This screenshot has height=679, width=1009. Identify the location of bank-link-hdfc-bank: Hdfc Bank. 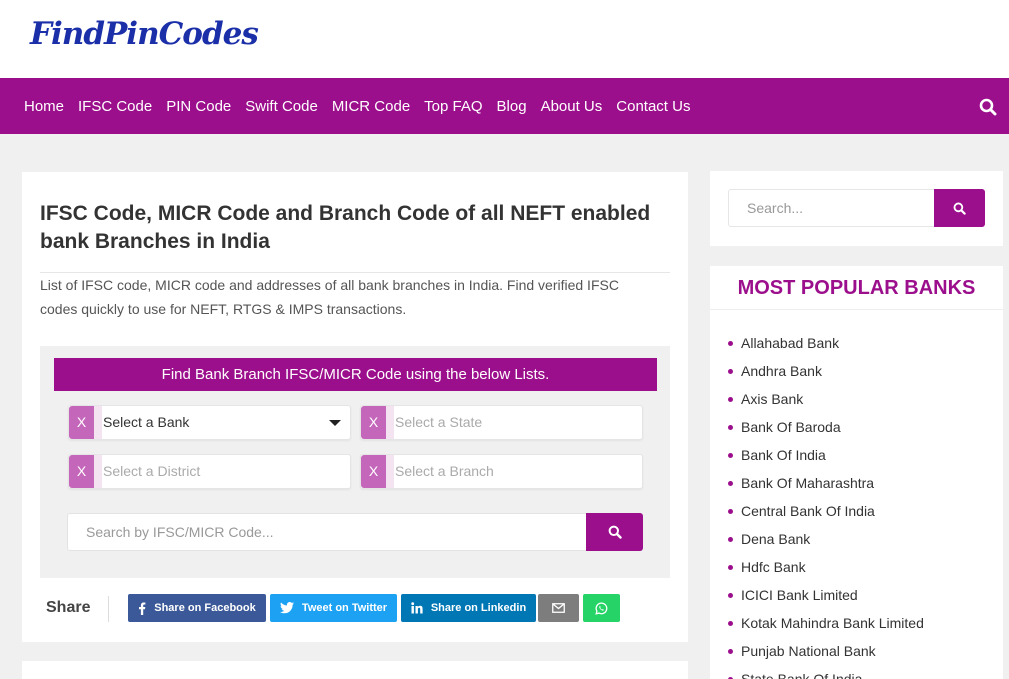
(826, 570).